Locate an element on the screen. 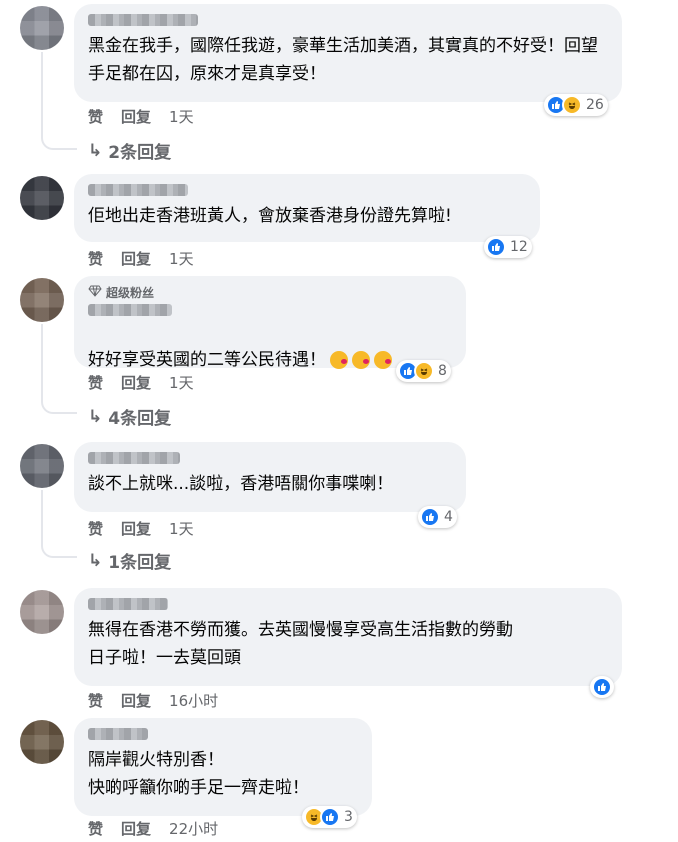 The width and height of the screenshot is (678, 842). reaction-summary: 3 is located at coordinates (329, 817).